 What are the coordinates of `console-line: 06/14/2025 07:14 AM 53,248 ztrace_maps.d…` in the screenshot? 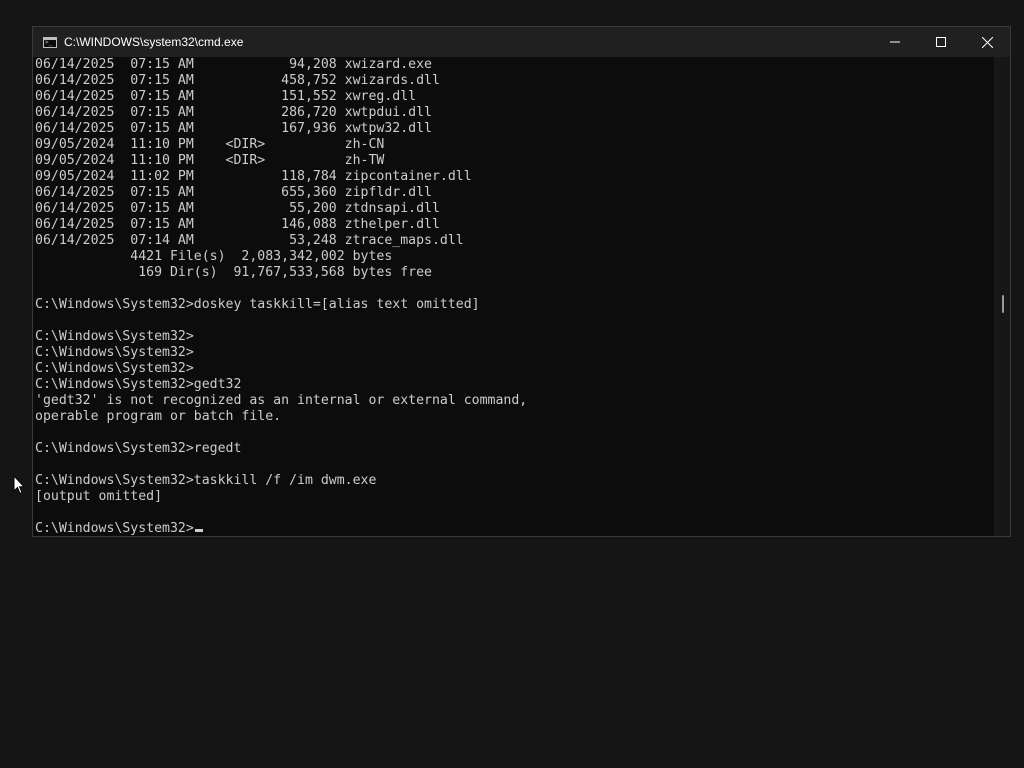 It's located at (249, 240).